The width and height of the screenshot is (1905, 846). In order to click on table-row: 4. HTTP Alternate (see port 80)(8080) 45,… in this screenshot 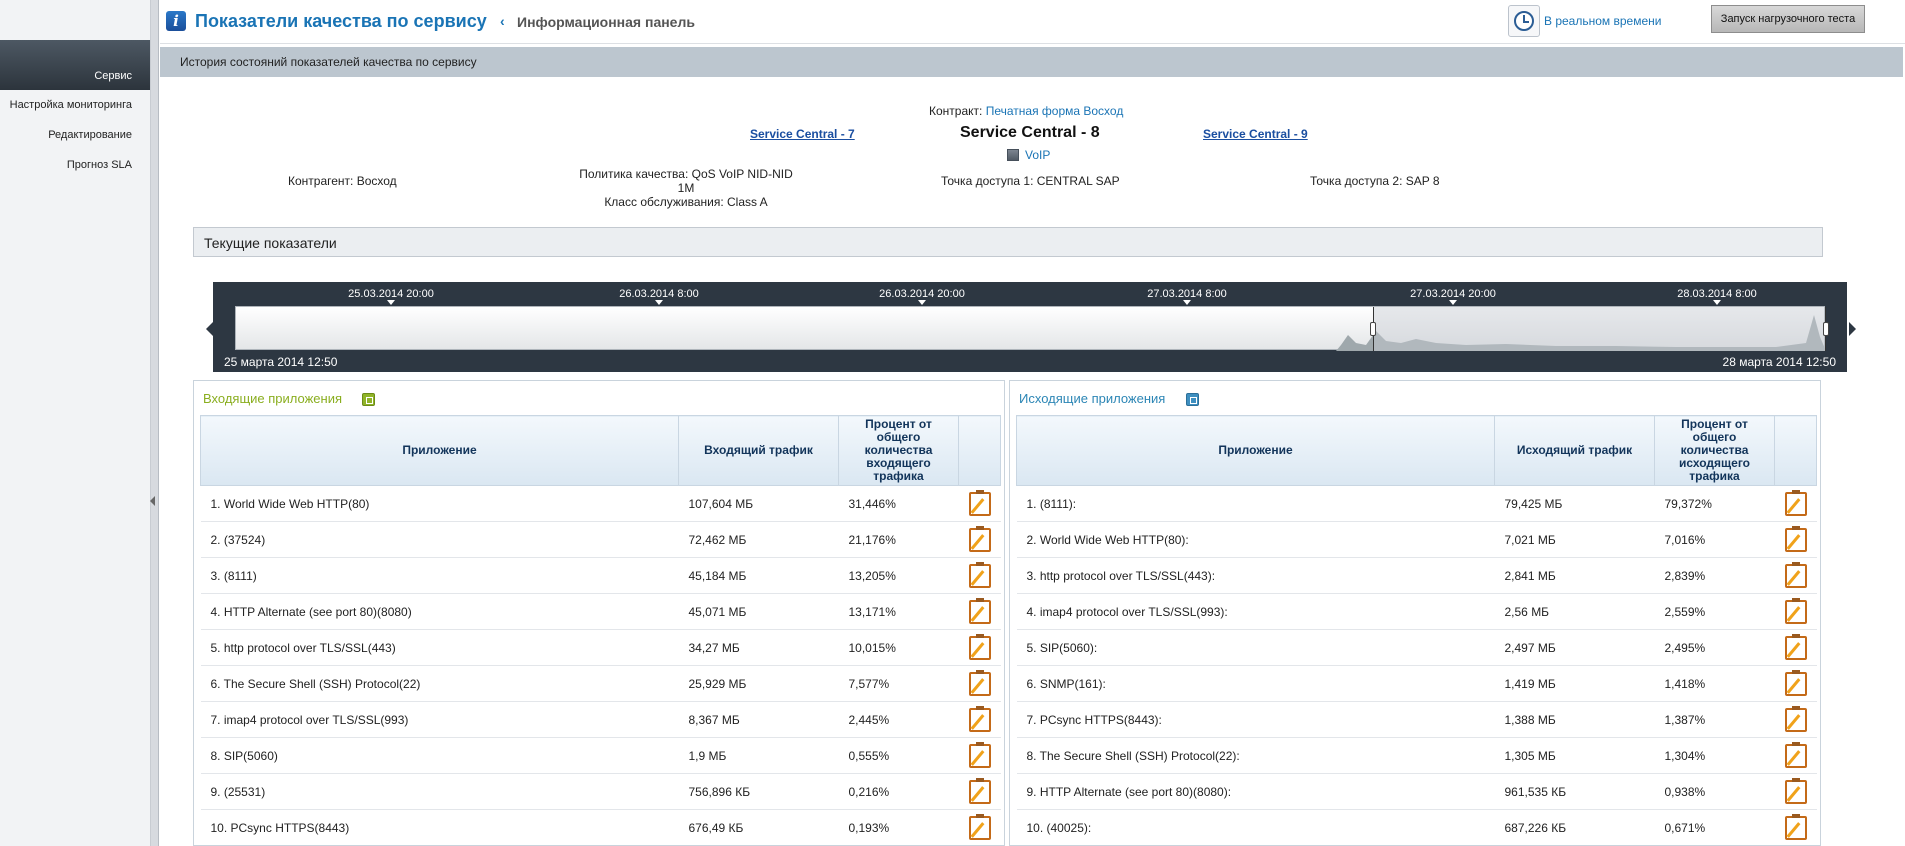, I will do `click(600, 611)`.